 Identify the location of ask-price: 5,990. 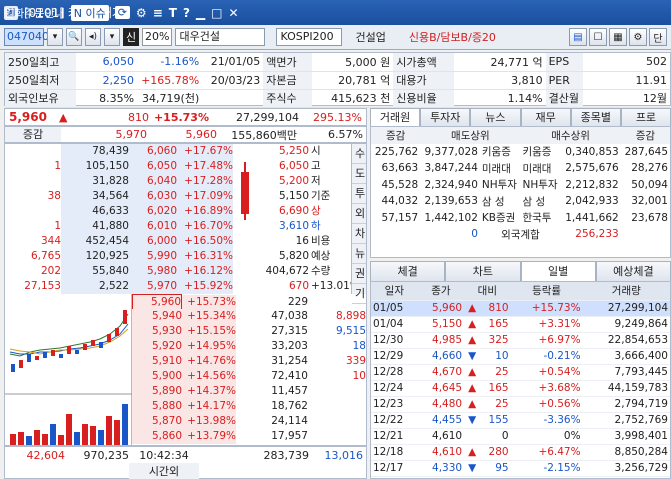
(153, 256).